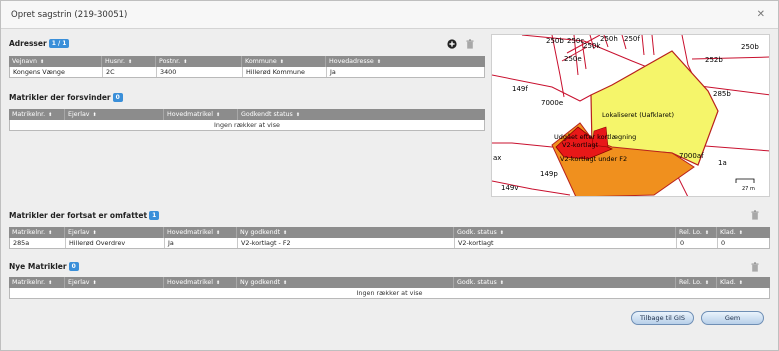 This screenshot has width=779, height=351. What do you see at coordinates (199, 61) in the screenshot?
I see `column-header: Postnr. ⬍` at bounding box center [199, 61].